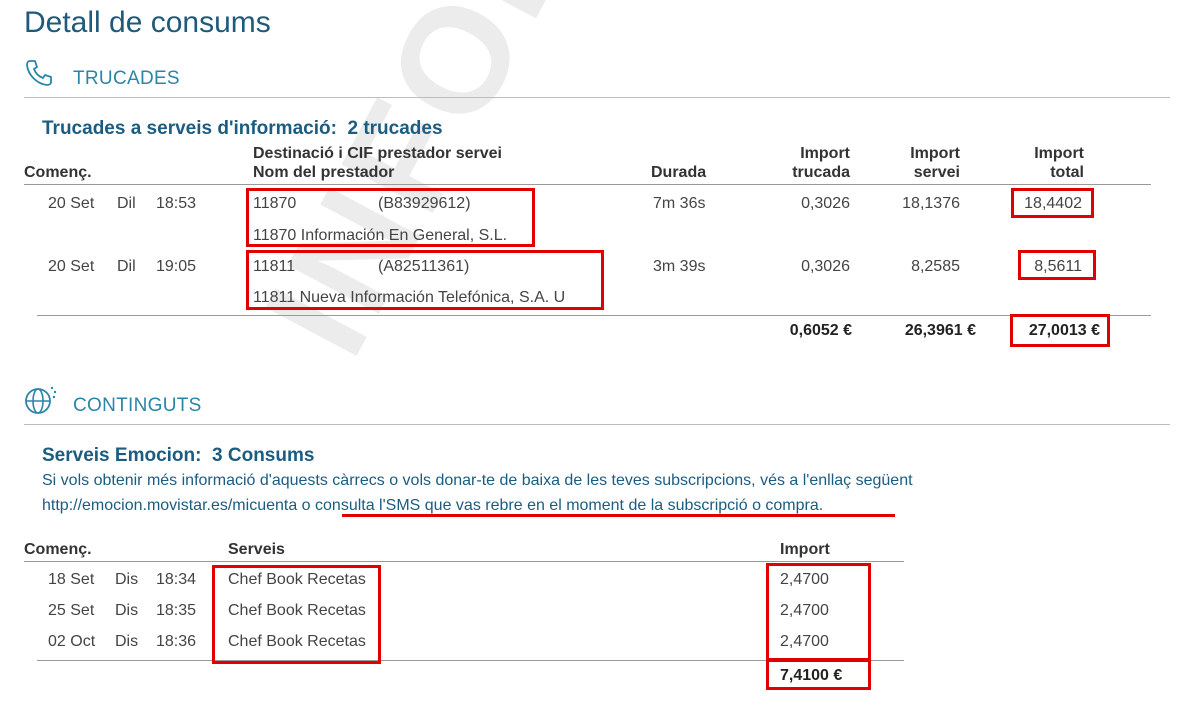 Image resolution: width=1200 pixels, height=721 pixels. Describe the element at coordinates (805, 549) in the screenshot. I see `header-amount: Import` at that location.